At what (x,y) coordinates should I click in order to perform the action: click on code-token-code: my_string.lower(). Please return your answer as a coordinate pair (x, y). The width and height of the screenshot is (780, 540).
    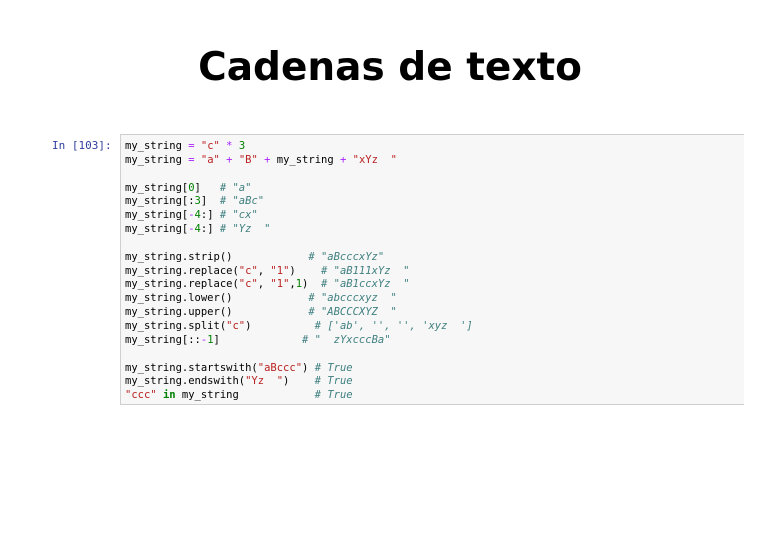
    Looking at the image, I should click on (217, 298).